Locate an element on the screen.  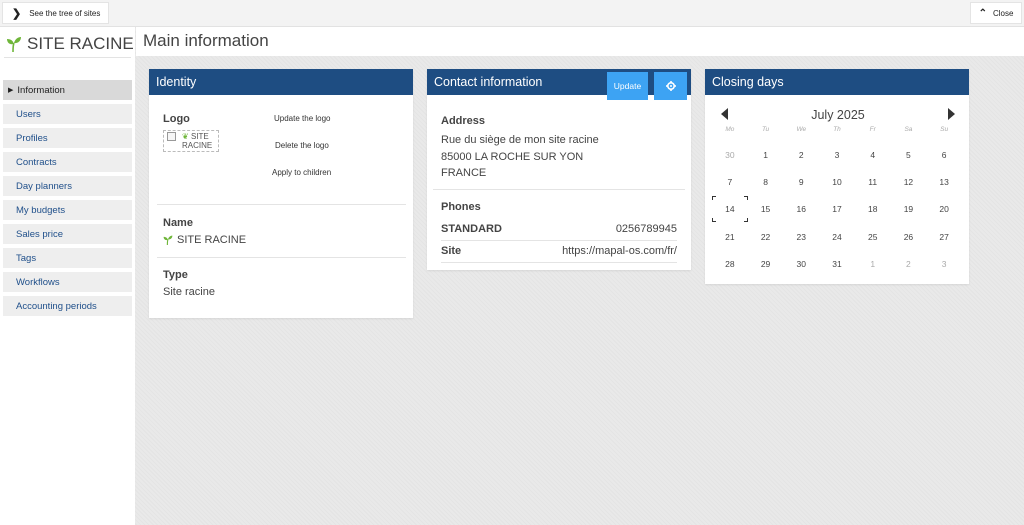
weekday-label: Sa is located at coordinates (908, 129).